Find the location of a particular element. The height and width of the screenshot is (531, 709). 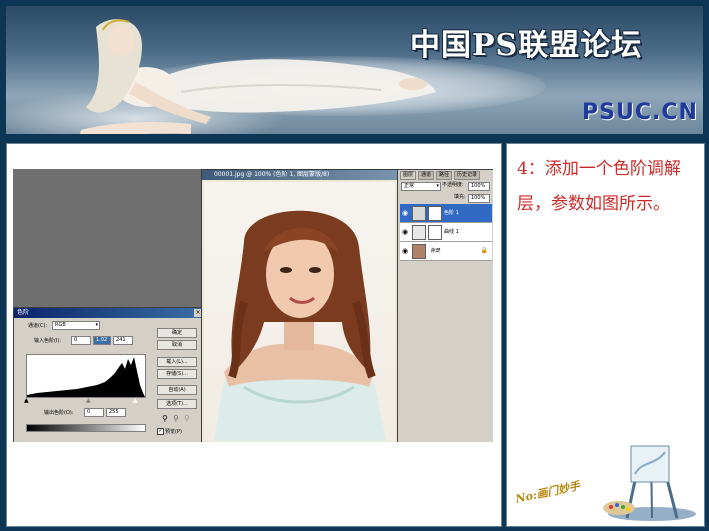

cancel-button: 取消 is located at coordinates (177, 345).